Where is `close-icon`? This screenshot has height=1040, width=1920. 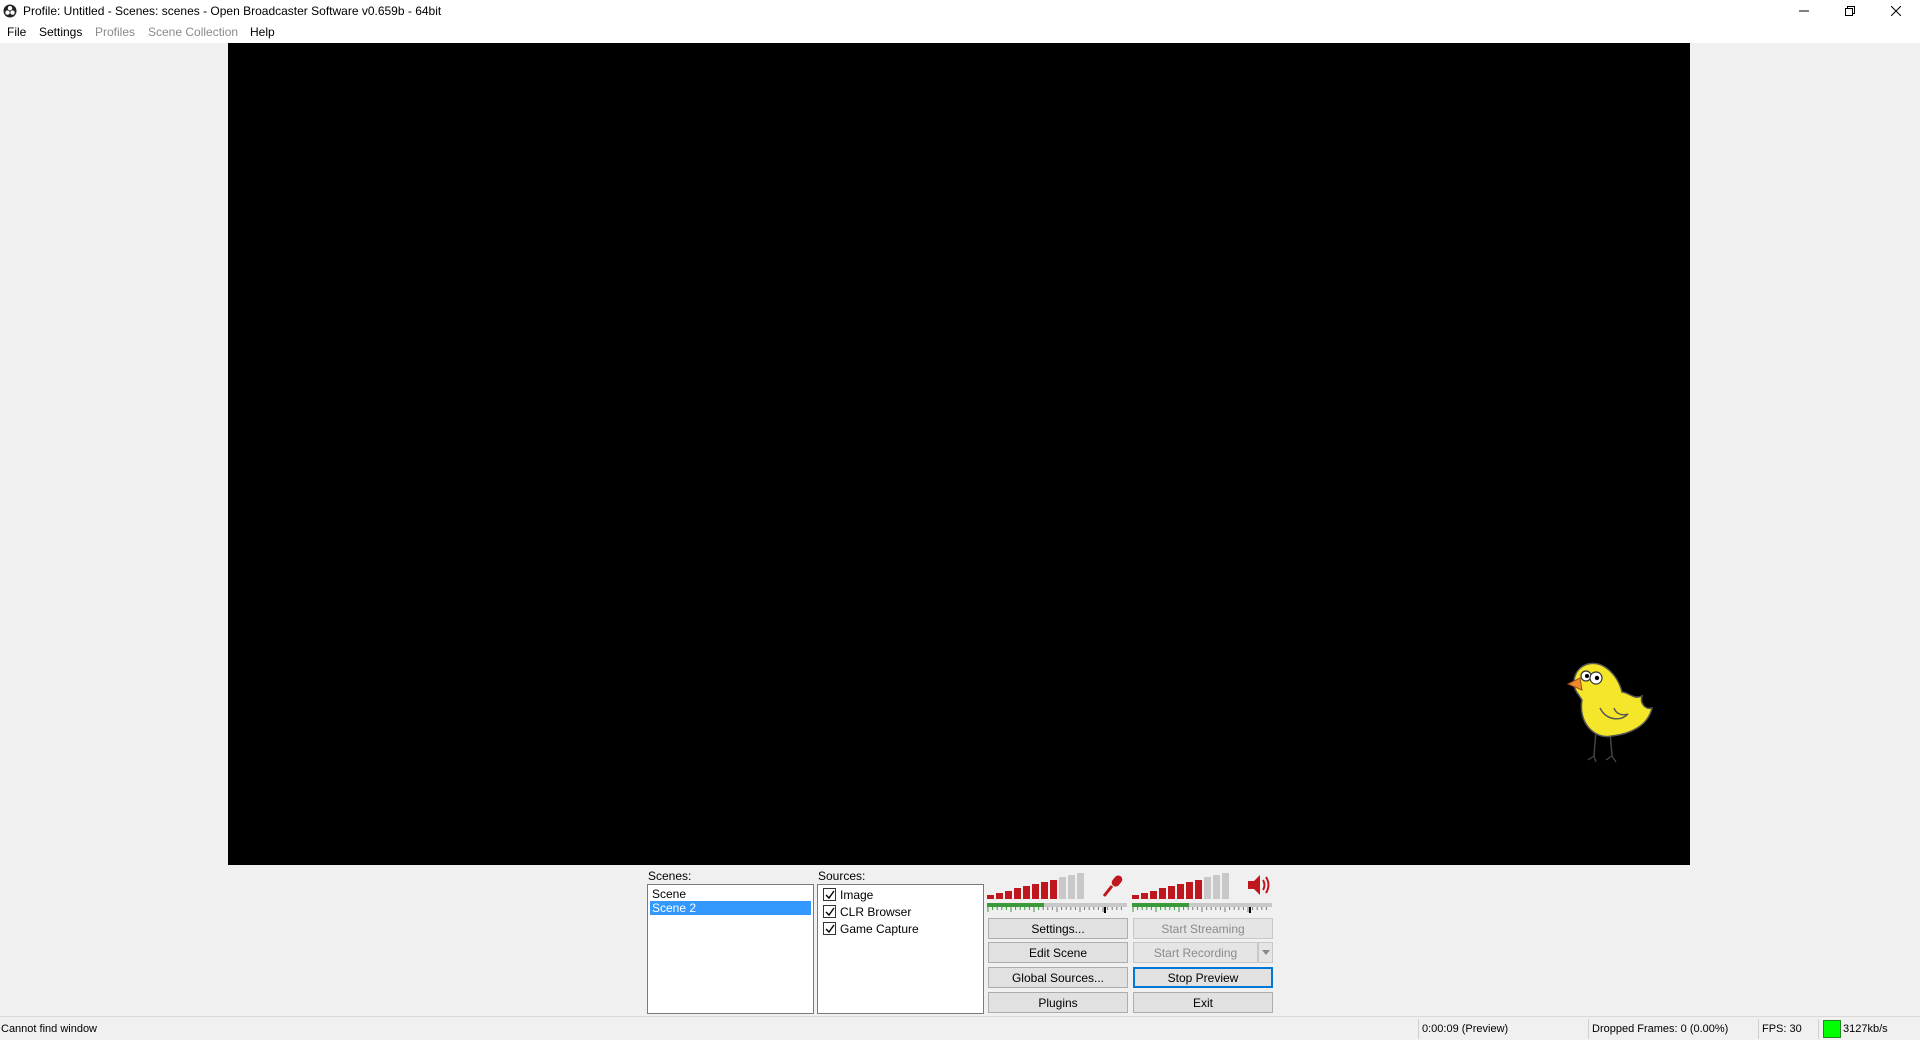 close-icon is located at coordinates (1896, 11).